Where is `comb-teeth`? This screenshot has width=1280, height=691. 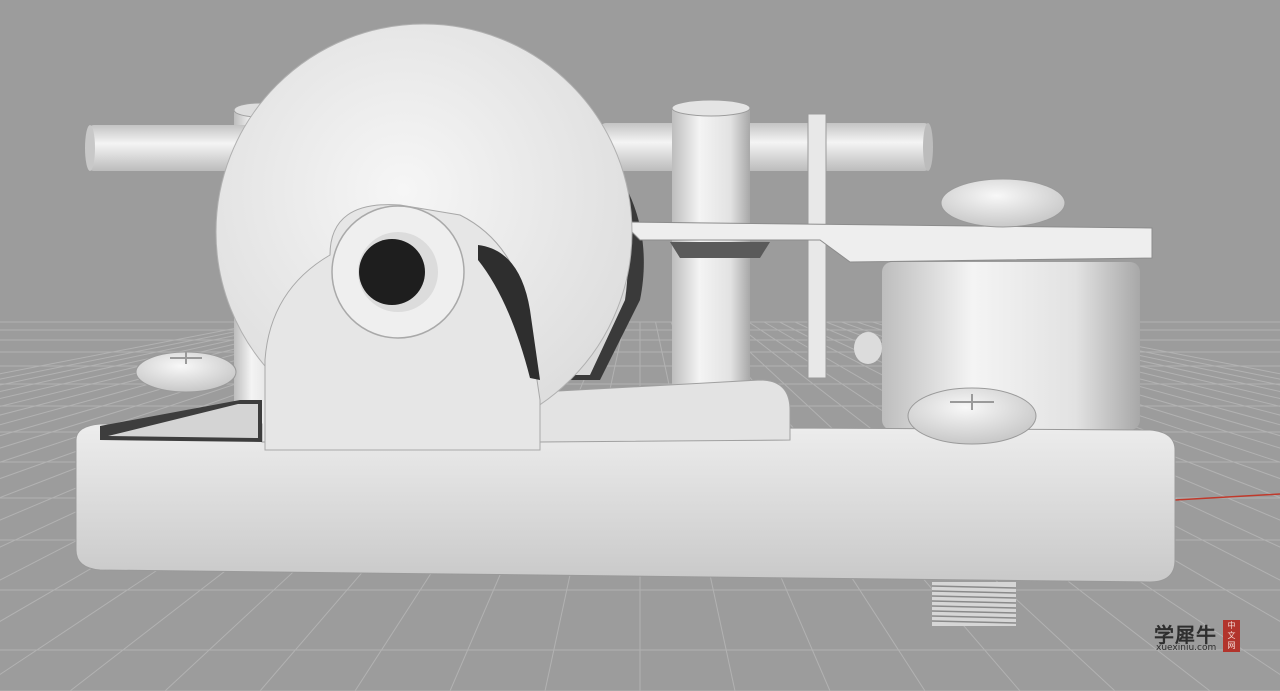 comb-teeth is located at coordinates (720, 250).